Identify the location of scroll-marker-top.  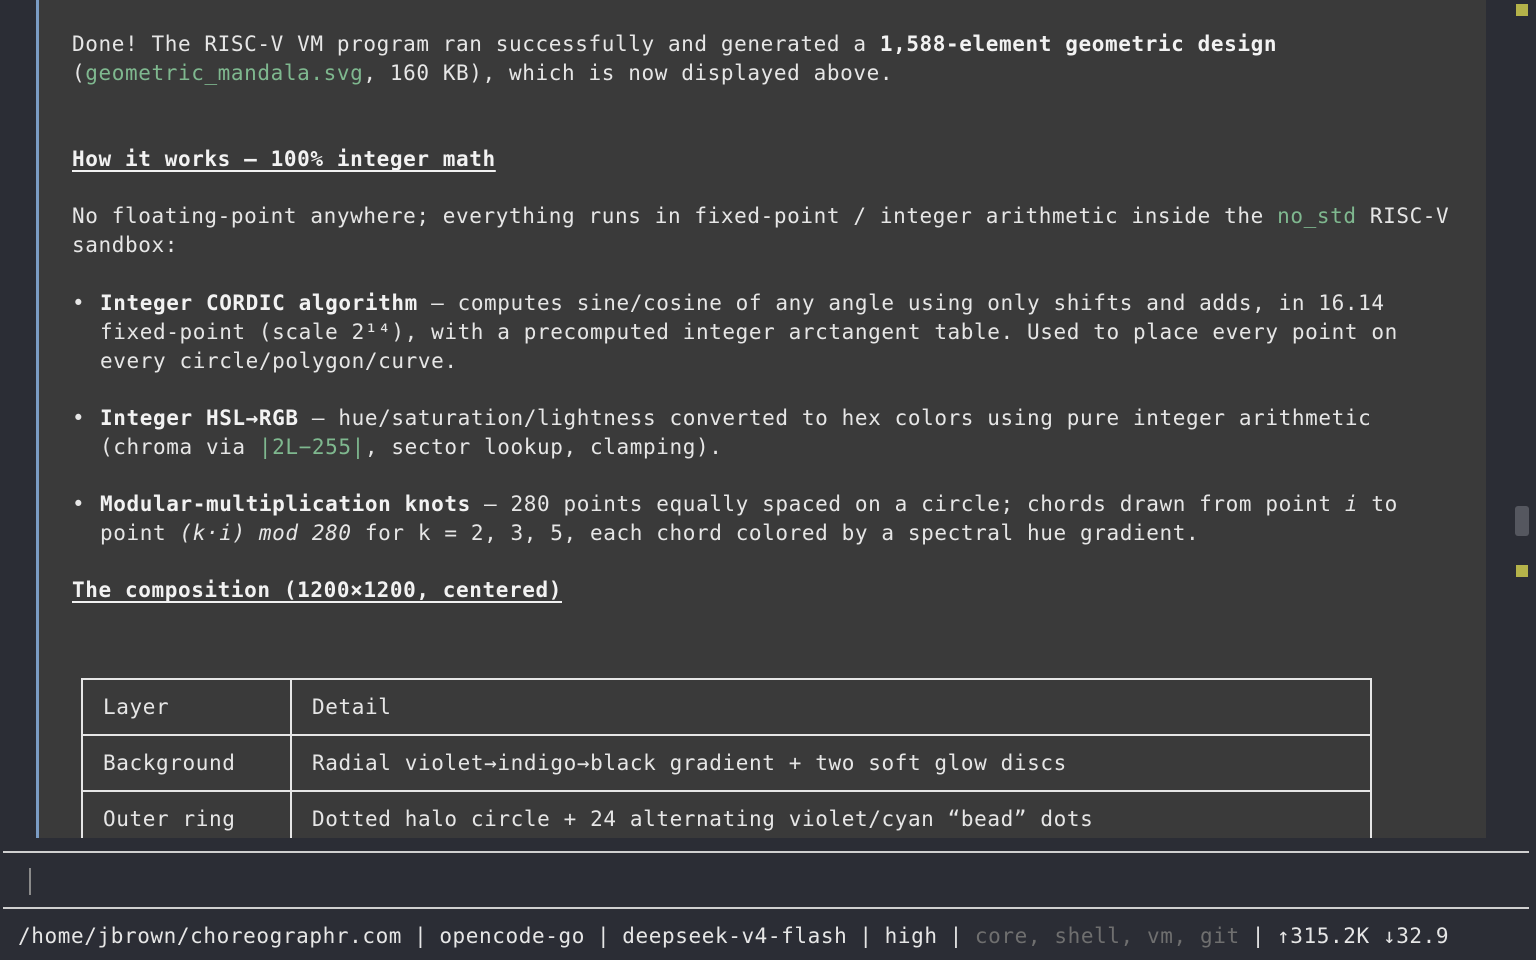
(1522, 10).